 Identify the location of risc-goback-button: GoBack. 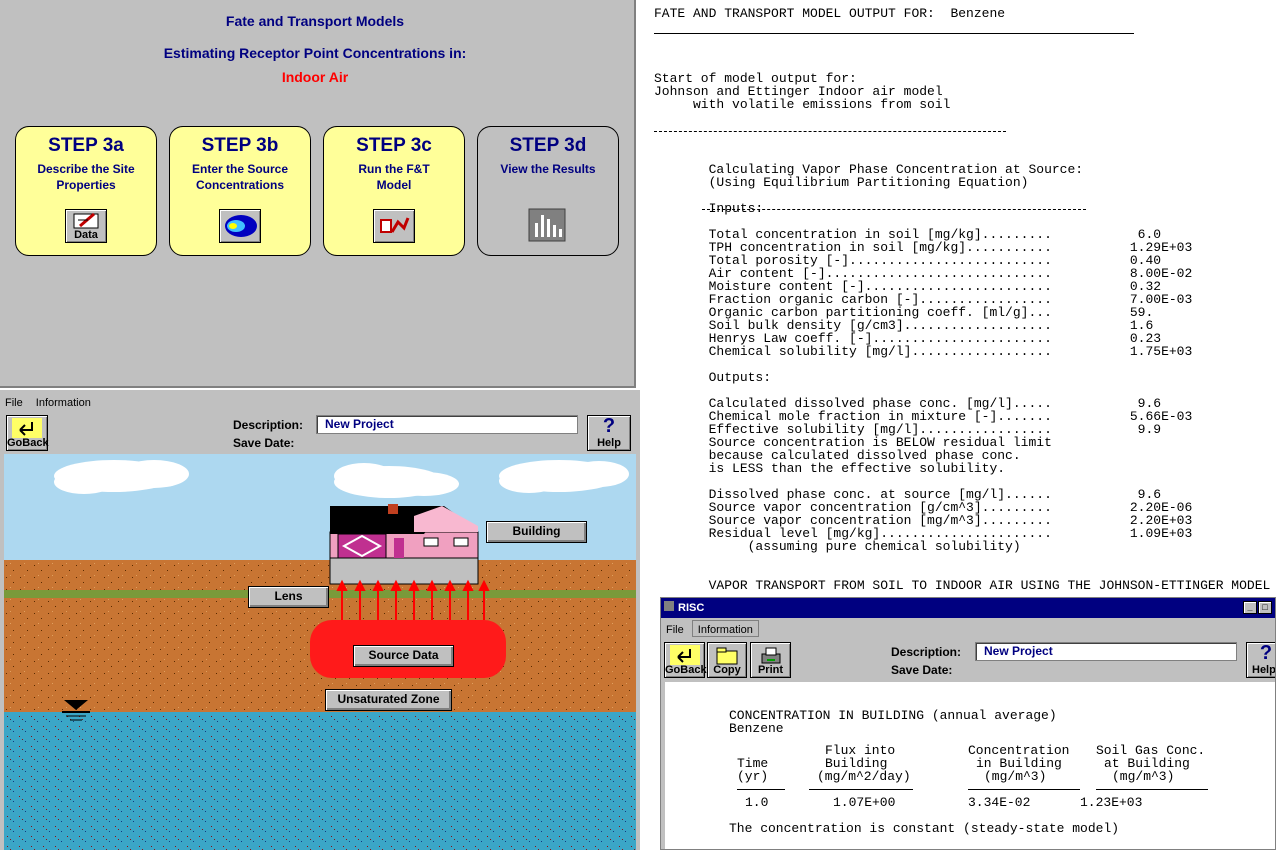
(685, 660).